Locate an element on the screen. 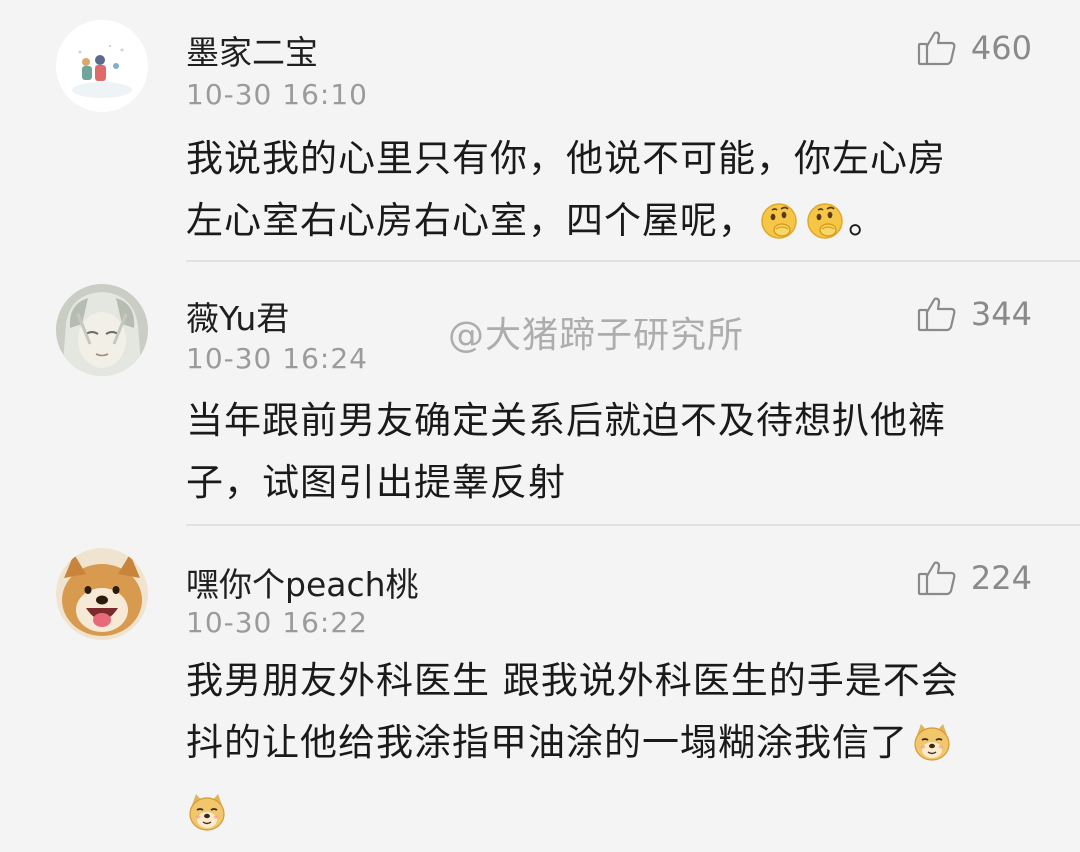 This screenshot has width=1080, height=852. comment-text-segment: 左心室右心房右心室，四个屋呢， is located at coordinates (471, 220).